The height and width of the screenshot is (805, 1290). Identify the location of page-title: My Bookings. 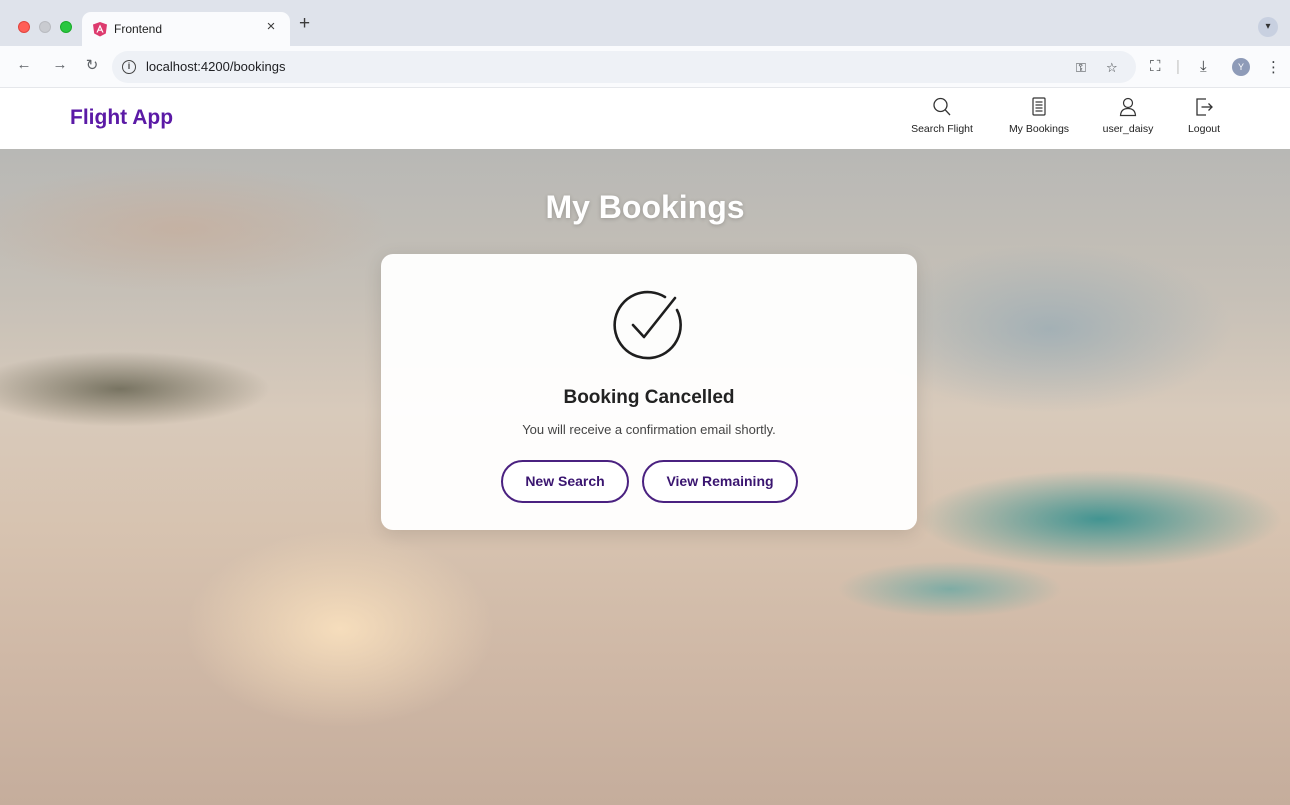
(645, 207).